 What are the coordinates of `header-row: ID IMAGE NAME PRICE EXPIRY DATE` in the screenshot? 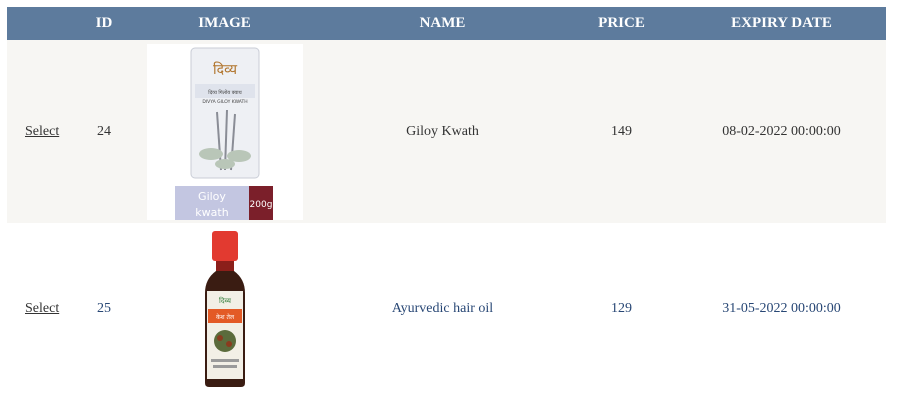 It's located at (446, 23).